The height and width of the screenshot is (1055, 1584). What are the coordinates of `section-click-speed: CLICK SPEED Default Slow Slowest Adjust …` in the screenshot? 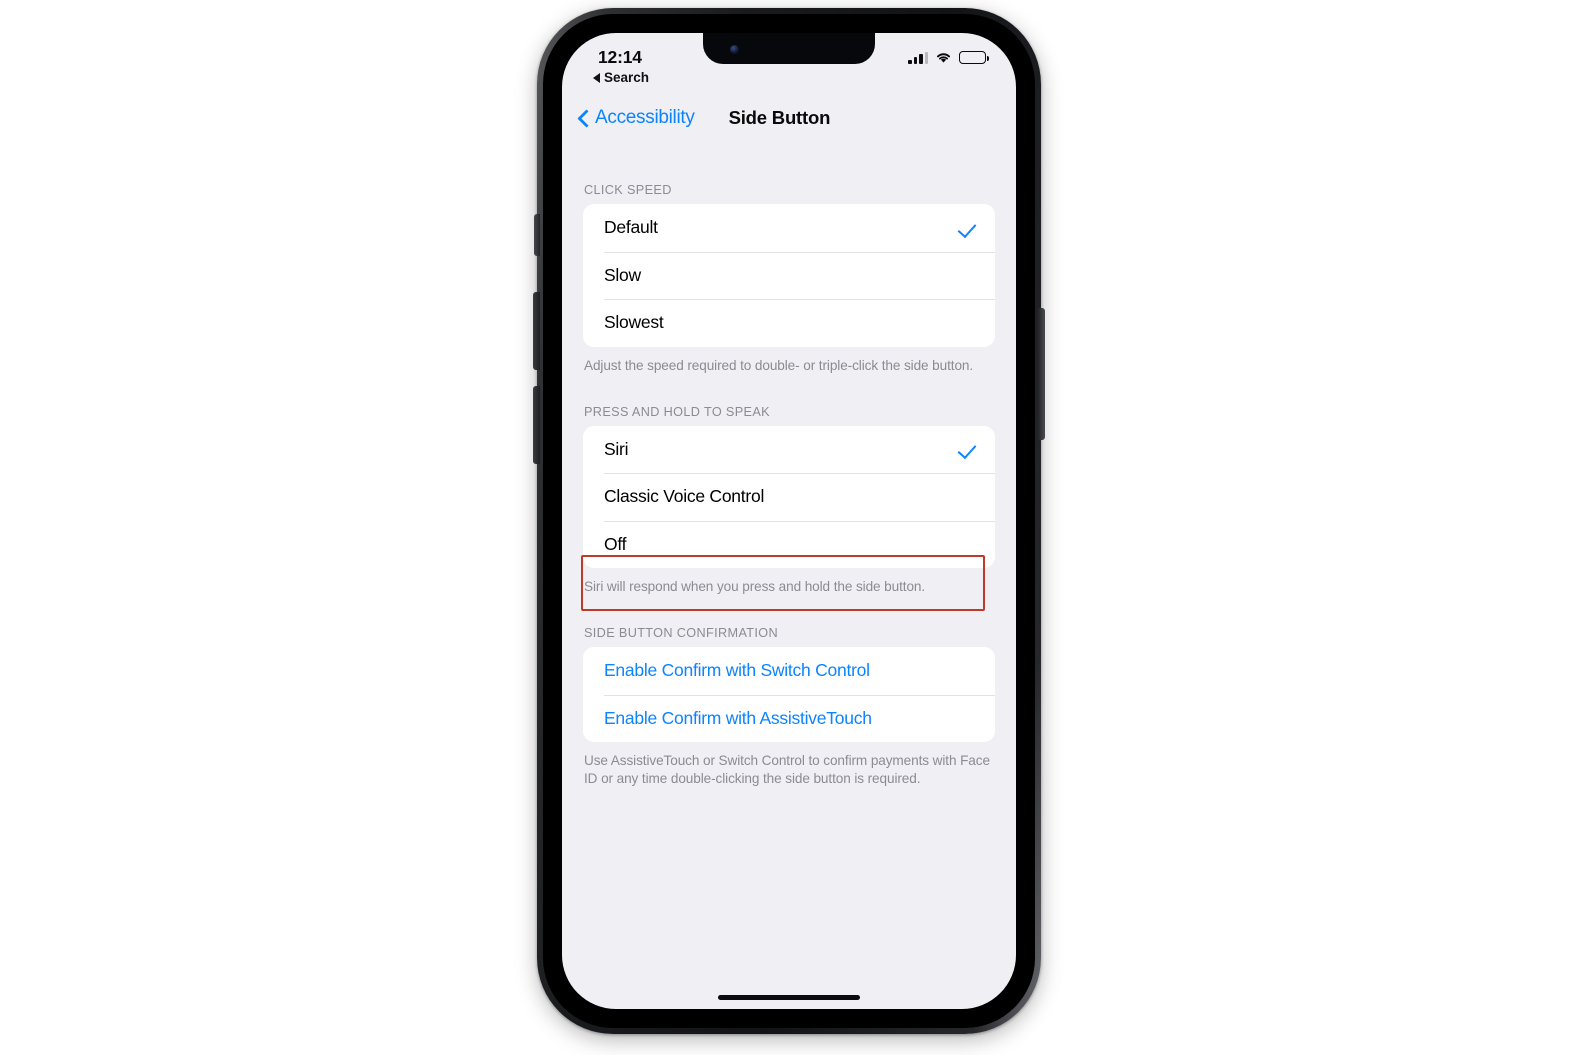 It's located at (789, 260).